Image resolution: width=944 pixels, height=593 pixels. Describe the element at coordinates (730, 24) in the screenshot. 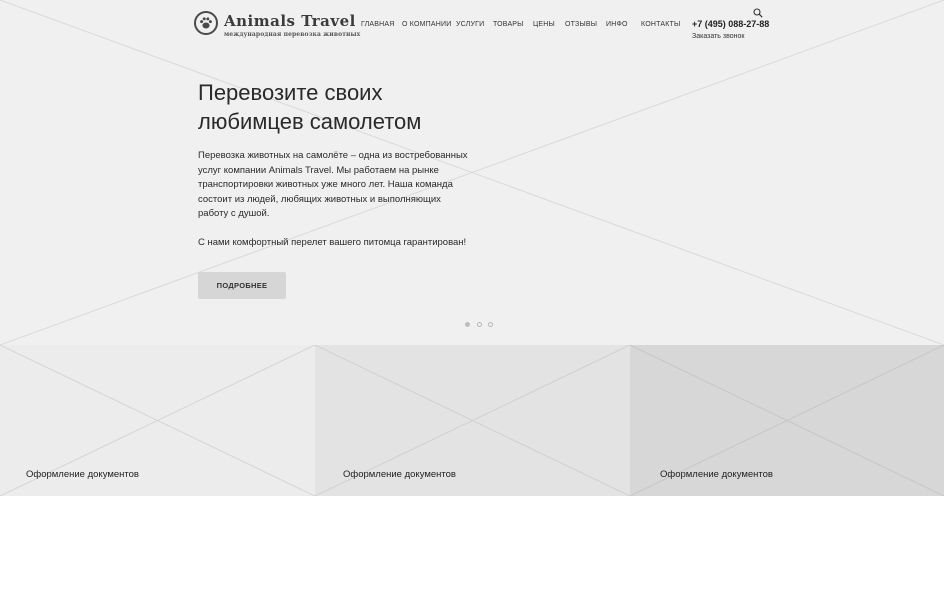

I see `phone-number: +7 (495) 088-27-88` at that location.